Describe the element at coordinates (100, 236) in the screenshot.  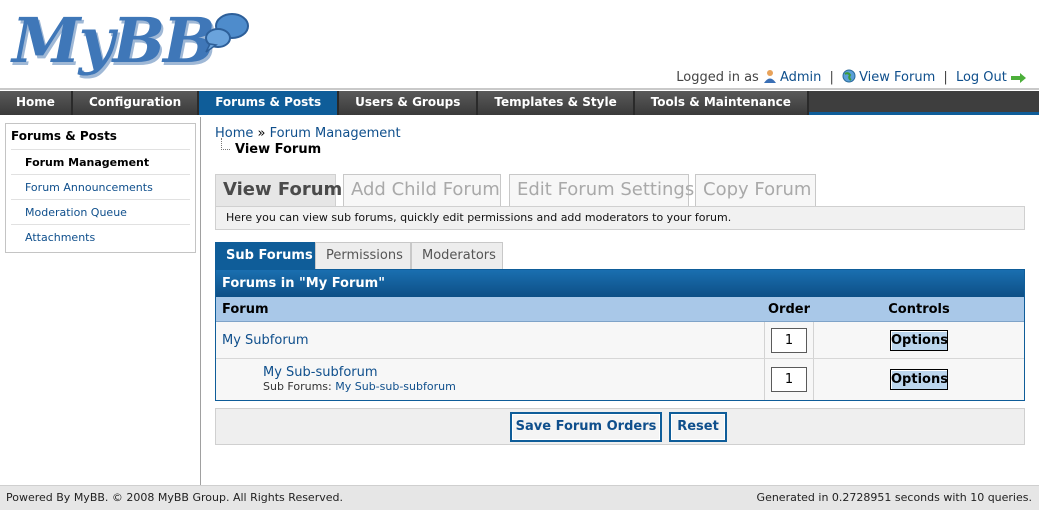
I see `sidebar-item-attachments: Attachments` at that location.